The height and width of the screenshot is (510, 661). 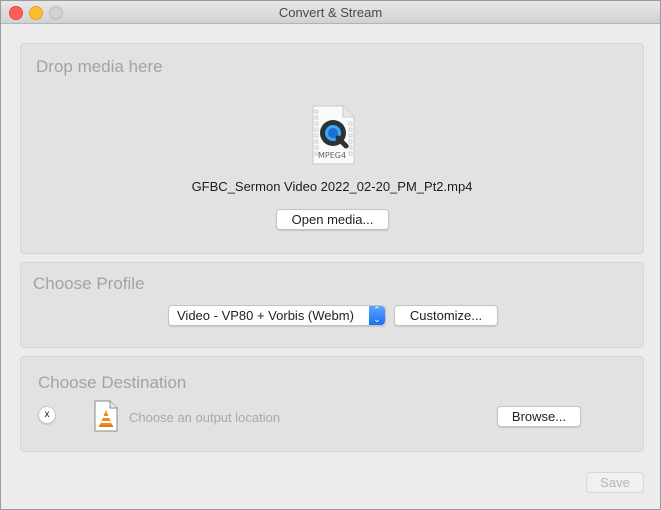 I want to click on clear-destination-button: x, so click(x=47, y=415).